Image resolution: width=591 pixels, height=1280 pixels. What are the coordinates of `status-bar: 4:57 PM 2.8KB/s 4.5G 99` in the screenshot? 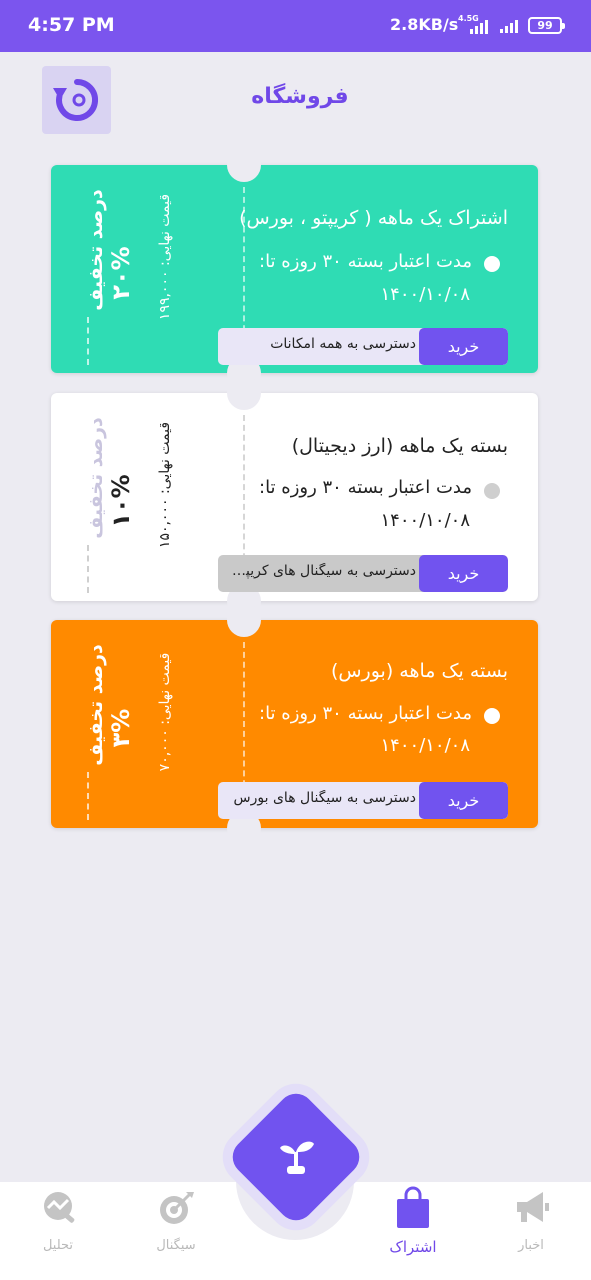 It's located at (295, 26).